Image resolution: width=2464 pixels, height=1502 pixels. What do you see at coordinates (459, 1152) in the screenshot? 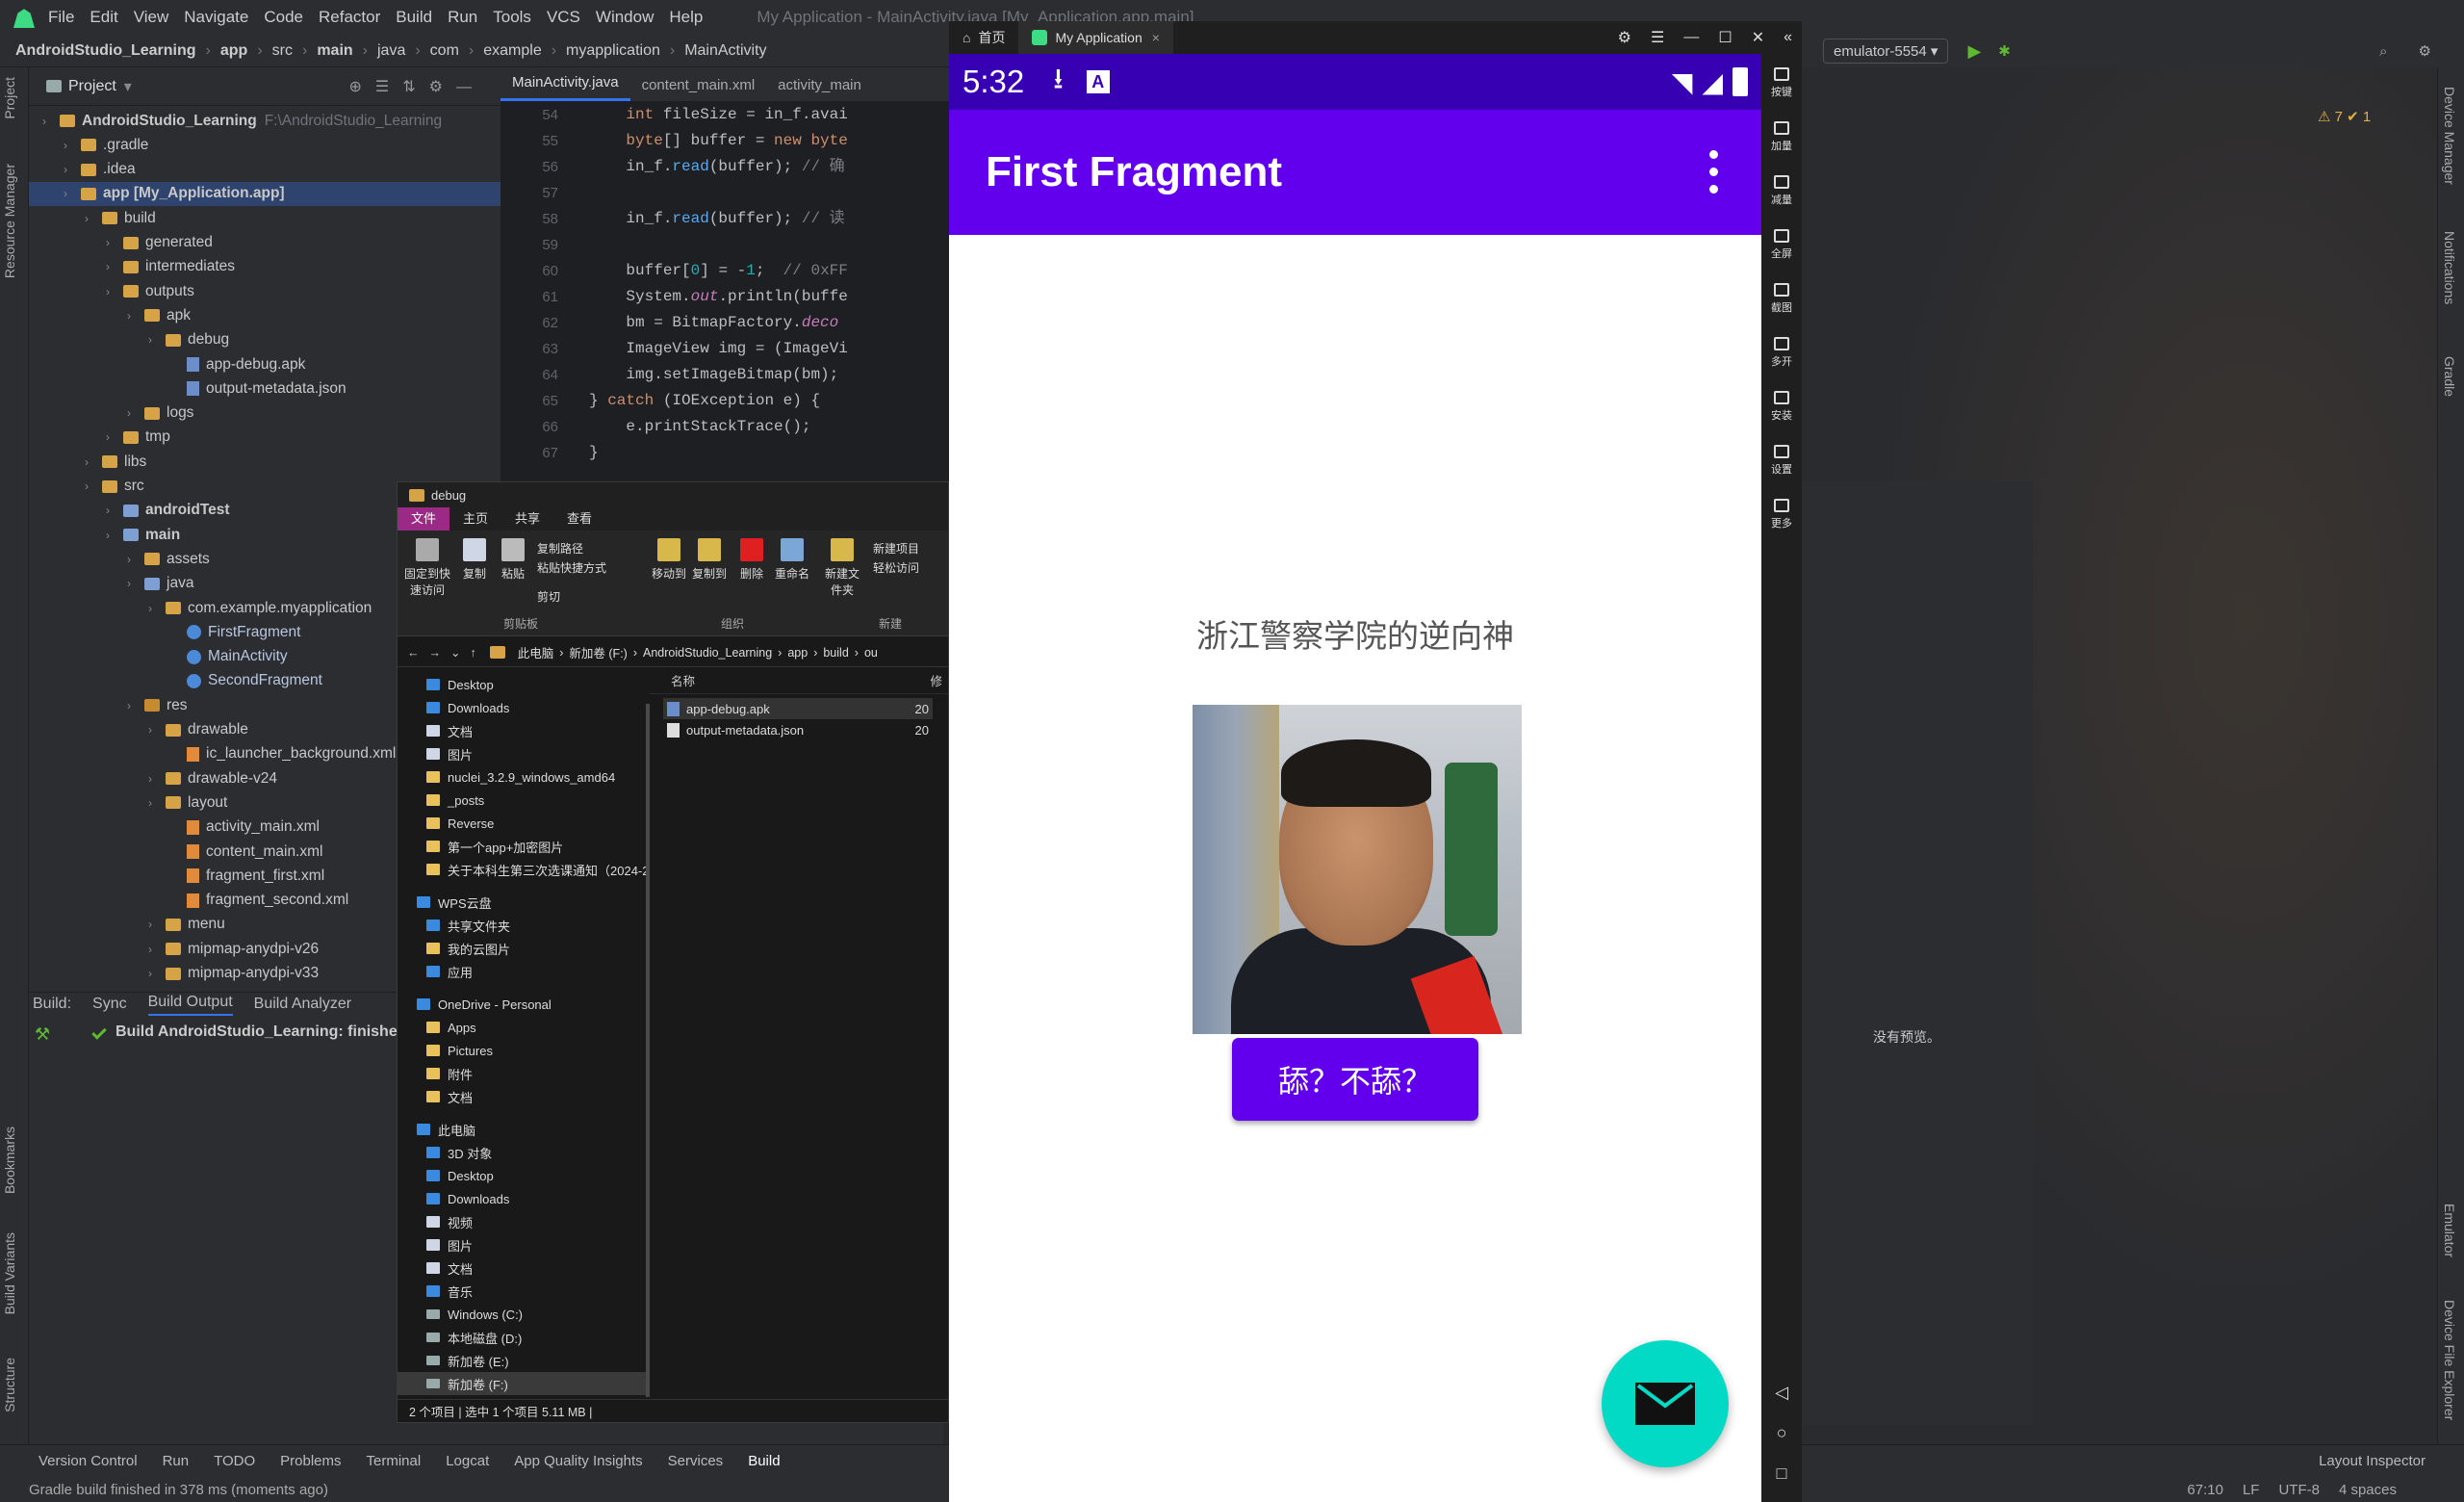
I see `nav-item: 3D 对象` at bounding box center [459, 1152].